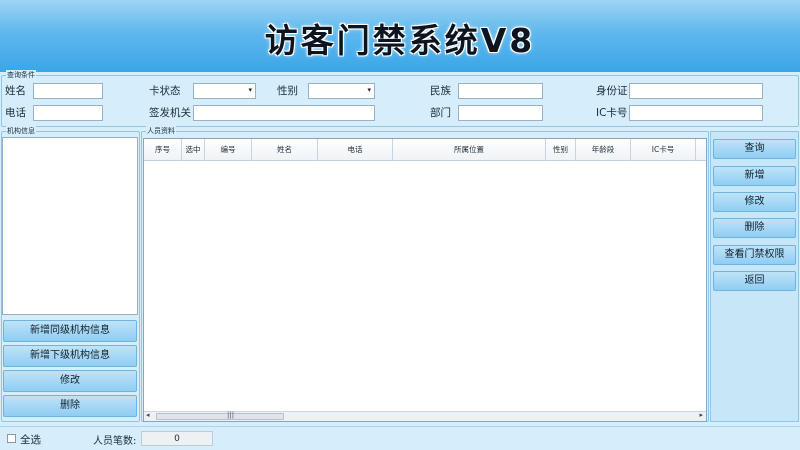 The image size is (800, 450). I want to click on table-header: 序号 选中 编号 姓名 电话 所属位置 性别 年龄段 IC卡号, so click(425, 150).